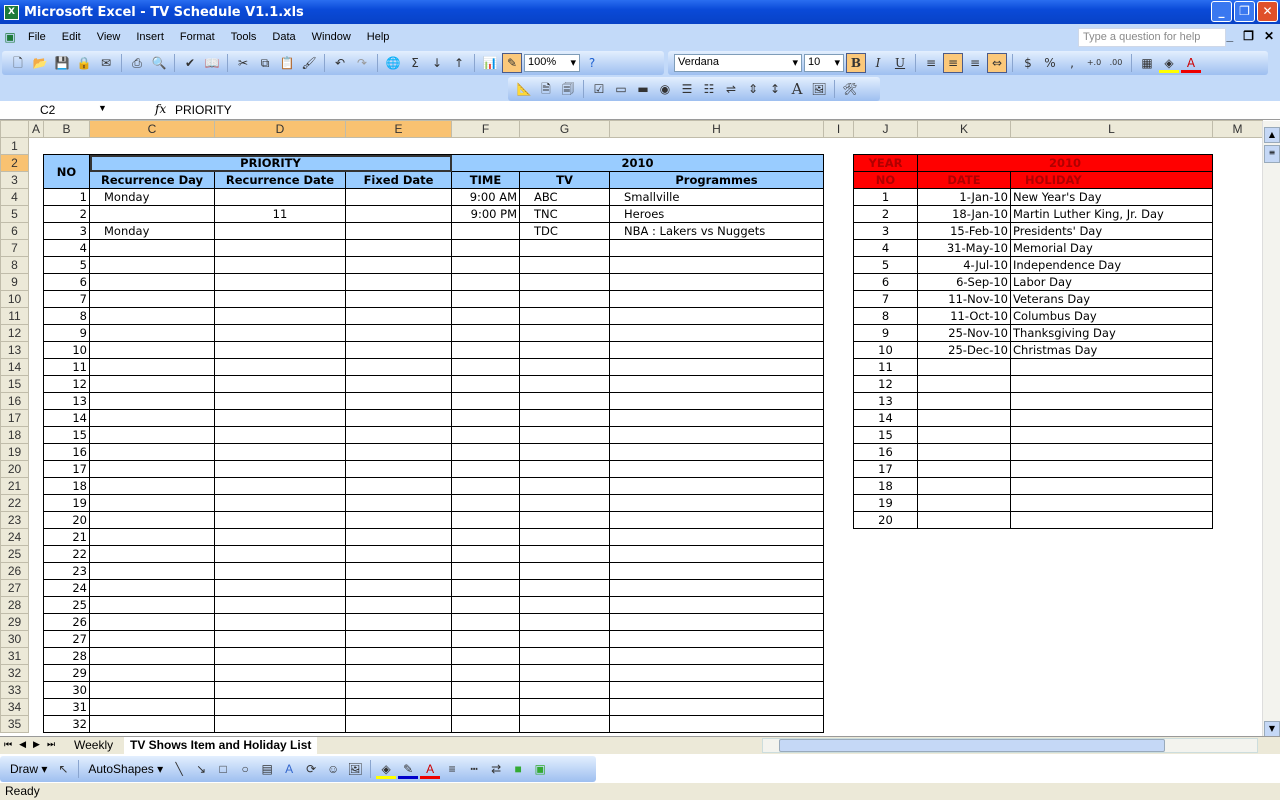 The height and width of the screenshot is (800, 1280). Describe the element at coordinates (964, 129) in the screenshot. I see `column-header-k: K` at that location.